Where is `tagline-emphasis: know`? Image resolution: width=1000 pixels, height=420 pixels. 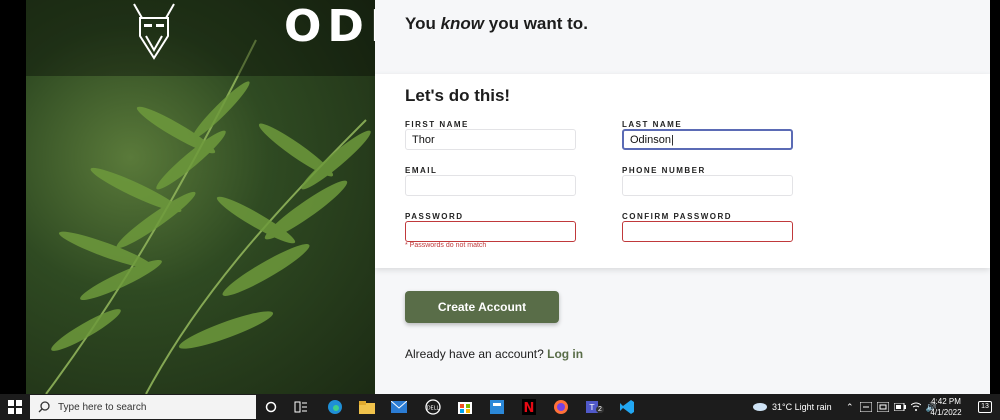
tagline-emphasis: know is located at coordinates (462, 23).